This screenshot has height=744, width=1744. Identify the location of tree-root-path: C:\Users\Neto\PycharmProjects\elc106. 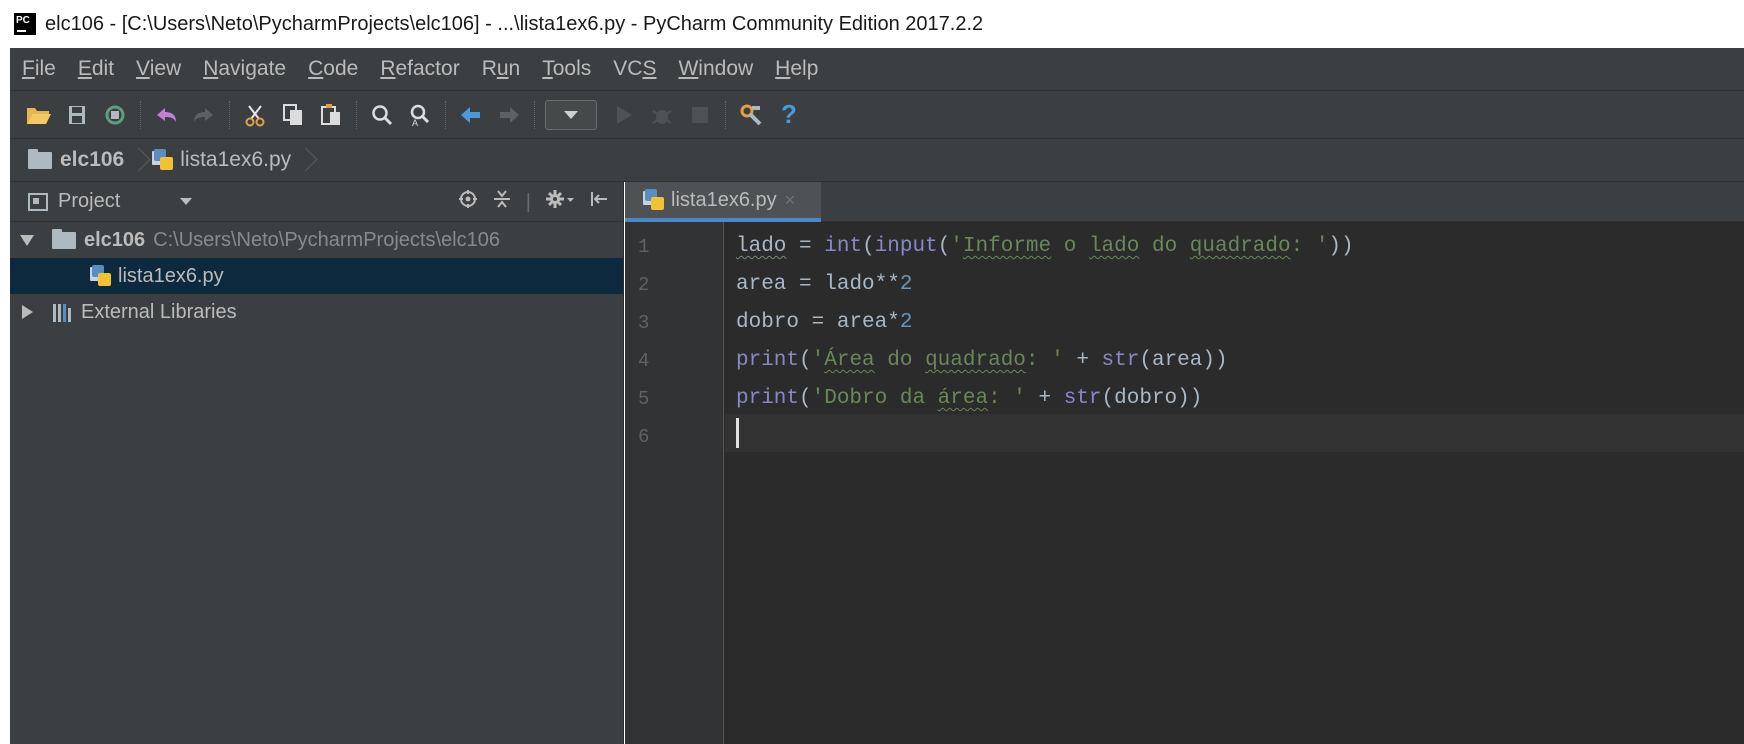
(326, 239).